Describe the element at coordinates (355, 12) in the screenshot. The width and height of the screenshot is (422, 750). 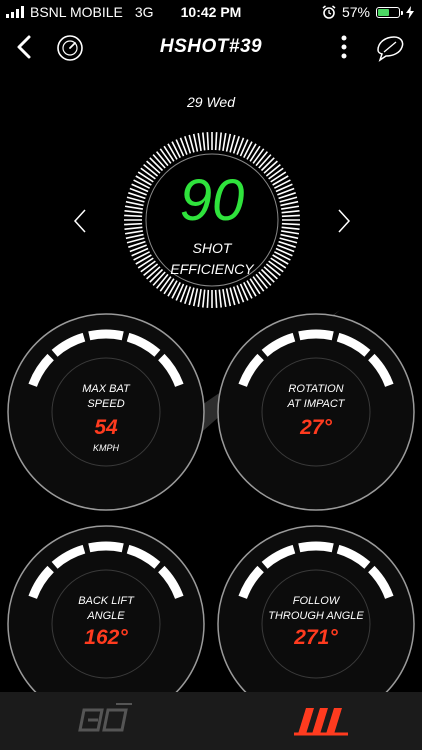
I see `battery-percent: 57%` at that location.